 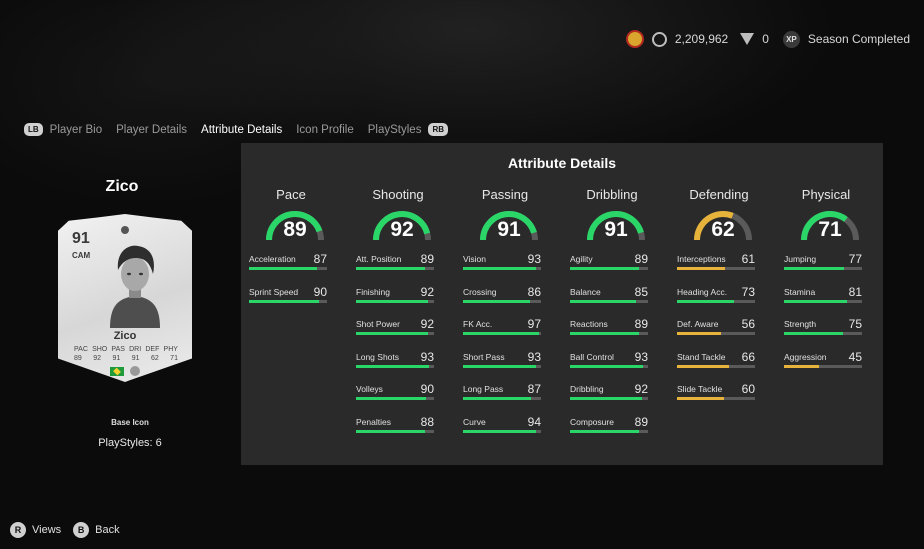 What do you see at coordinates (402, 229) in the screenshot?
I see `category-value: 92` at bounding box center [402, 229].